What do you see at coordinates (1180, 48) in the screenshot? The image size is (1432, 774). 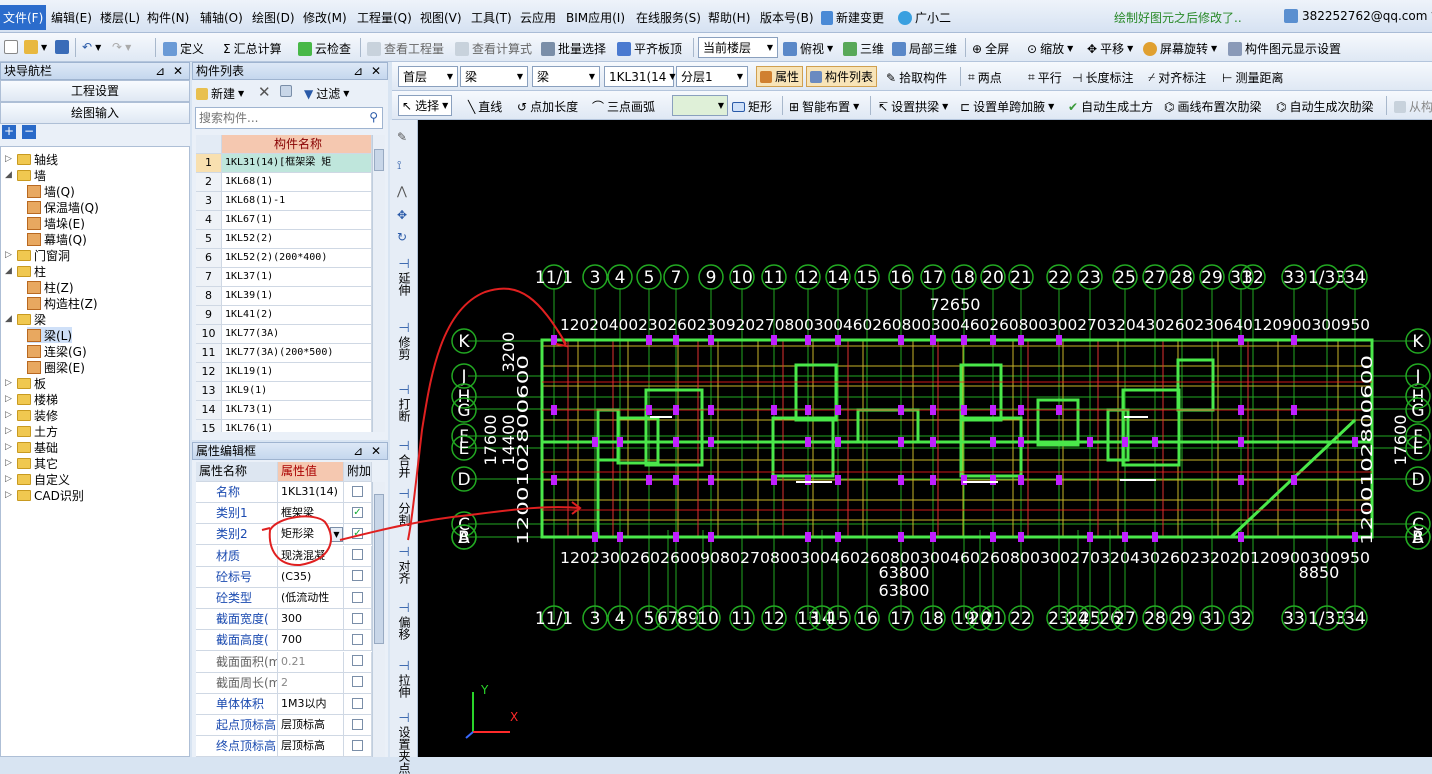 I see `rotate-button: 屏幕旋转 ▼` at bounding box center [1180, 48].